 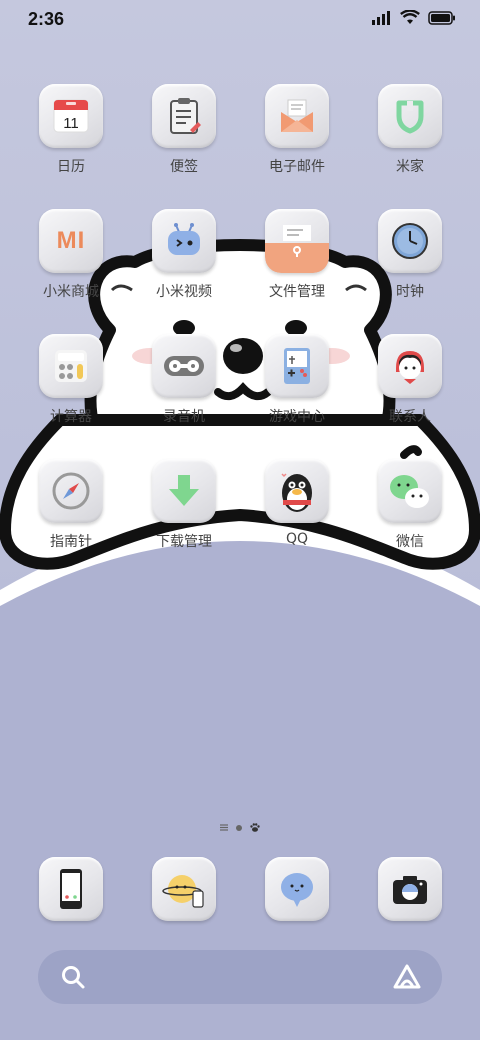 What do you see at coordinates (71, 491) in the screenshot?
I see `compass-icon` at bounding box center [71, 491].